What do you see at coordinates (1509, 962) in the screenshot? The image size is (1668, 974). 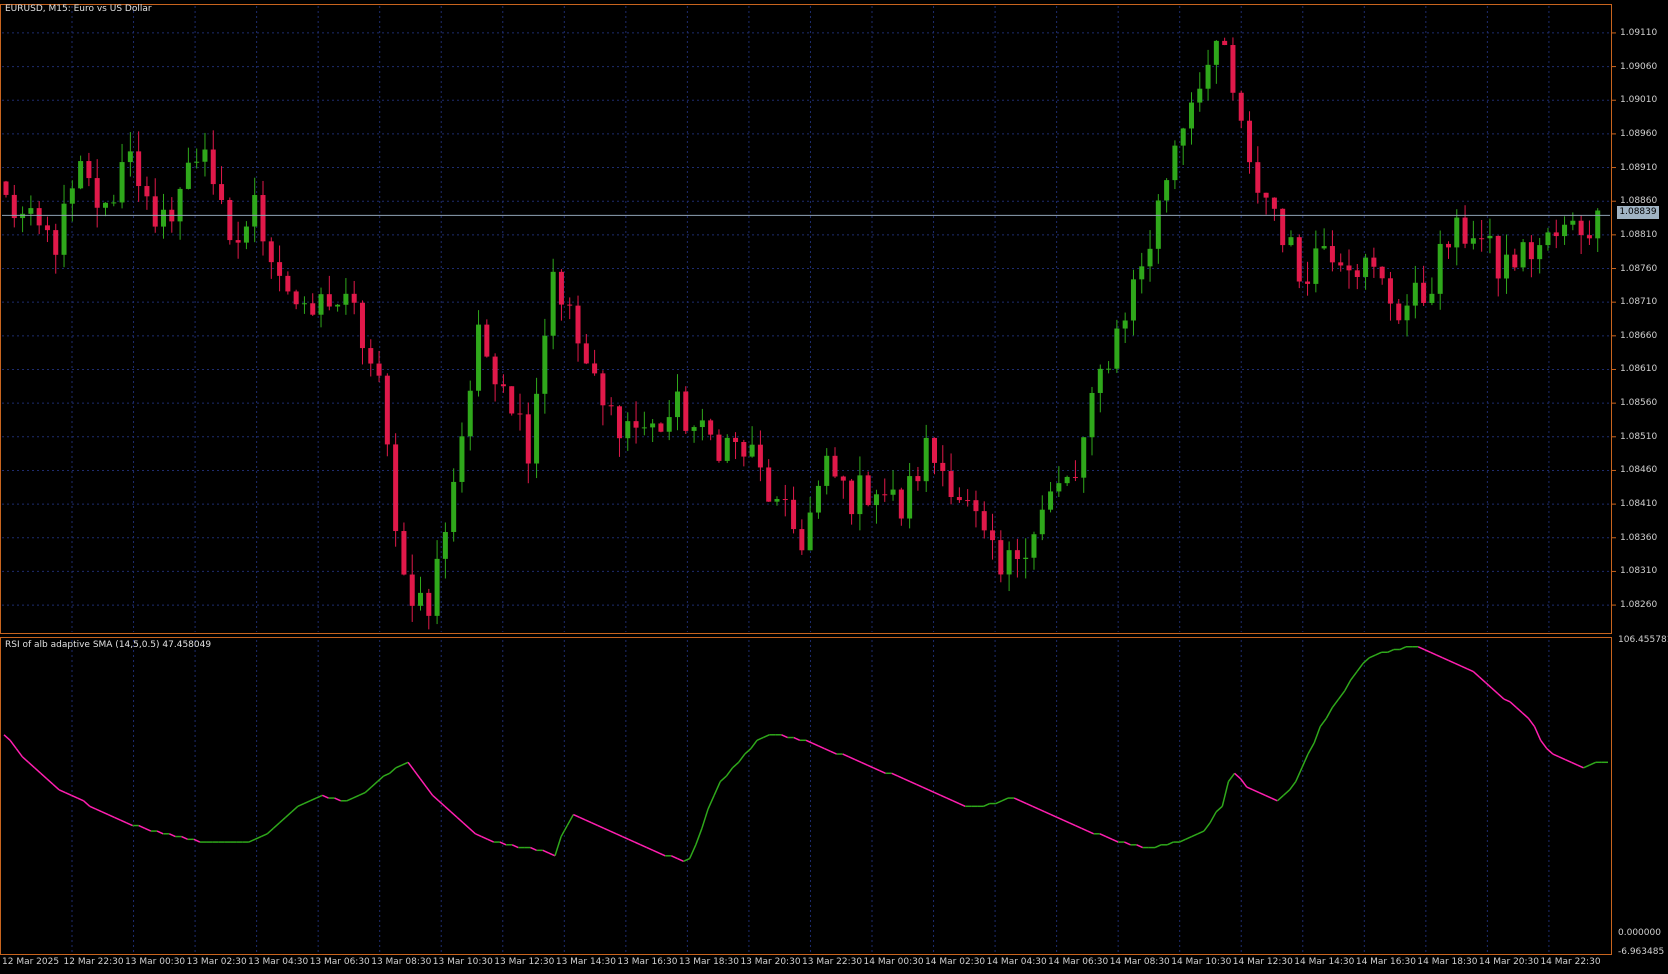 I see `time-axis-label: 14 Mar 20:30` at bounding box center [1509, 962].